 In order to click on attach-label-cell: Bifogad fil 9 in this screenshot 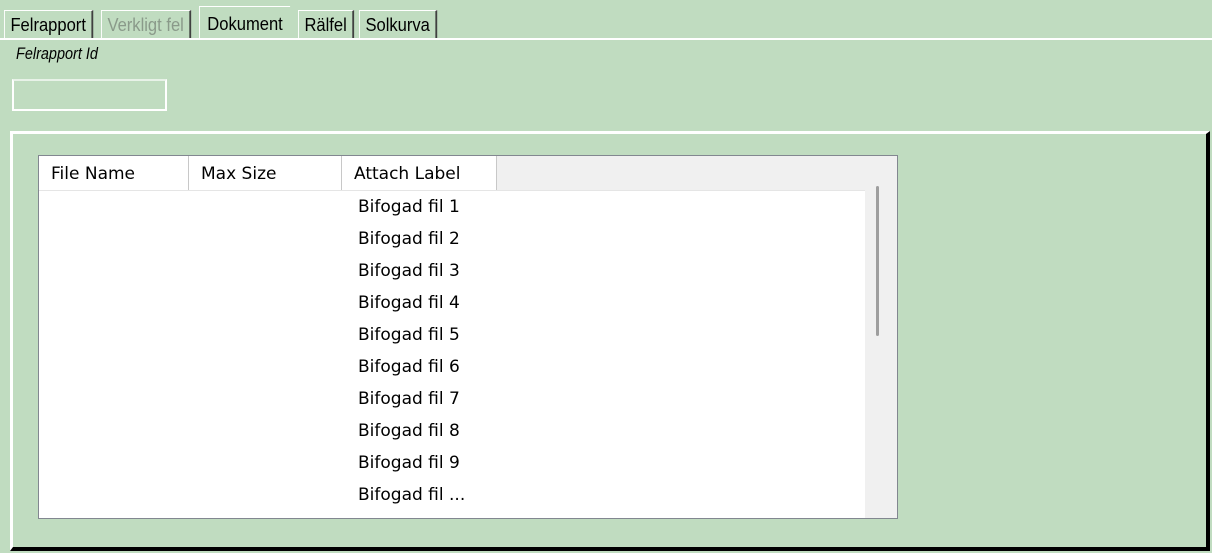, I will do `click(409, 463)`.